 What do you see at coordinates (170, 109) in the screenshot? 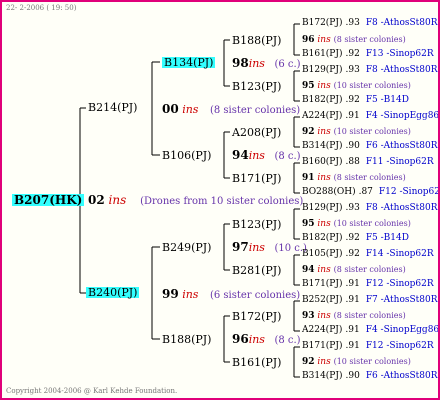
I see `gen1-sire-year: 00` at bounding box center [170, 109].